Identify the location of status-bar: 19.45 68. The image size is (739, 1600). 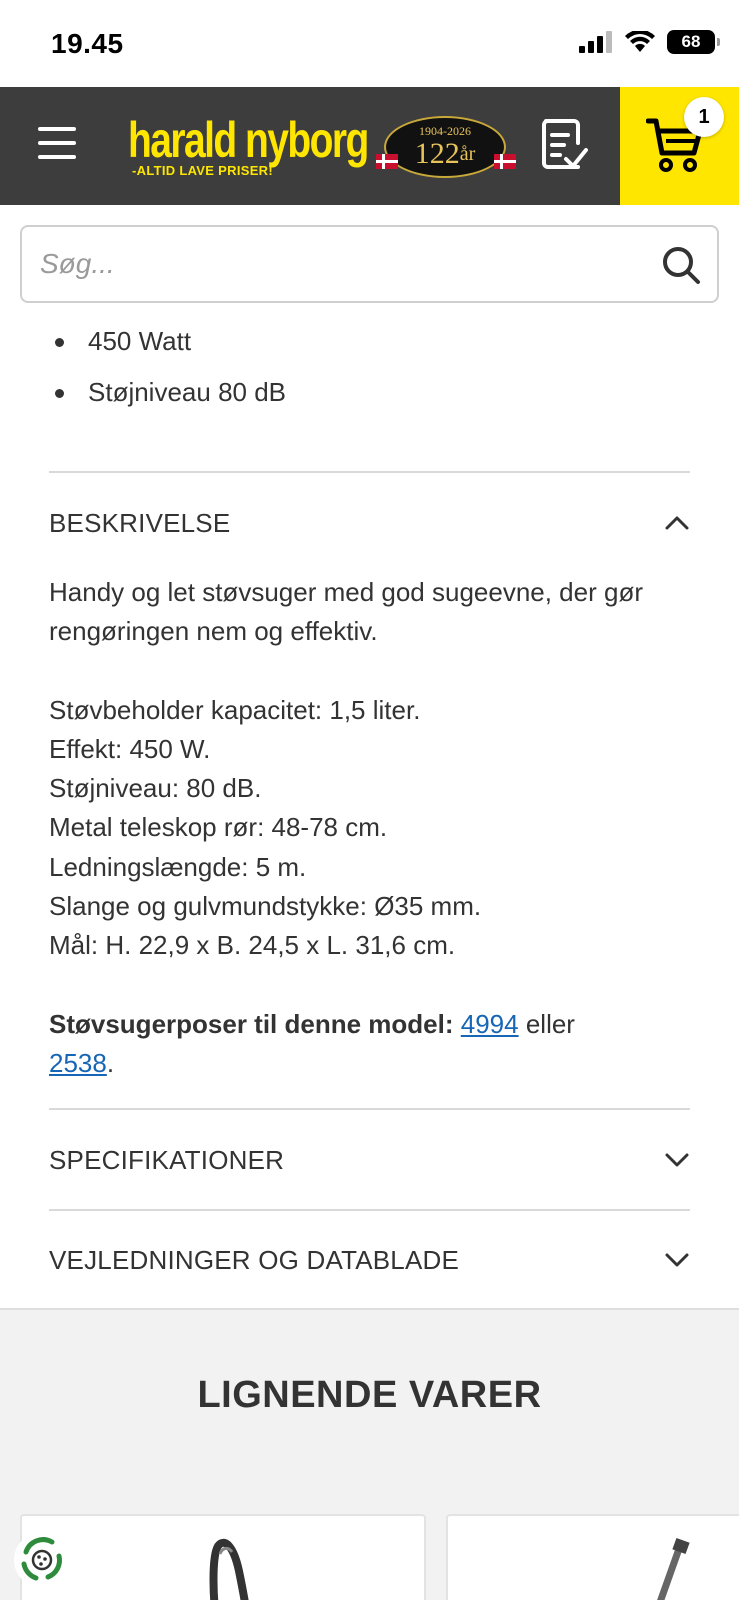
(369, 43).